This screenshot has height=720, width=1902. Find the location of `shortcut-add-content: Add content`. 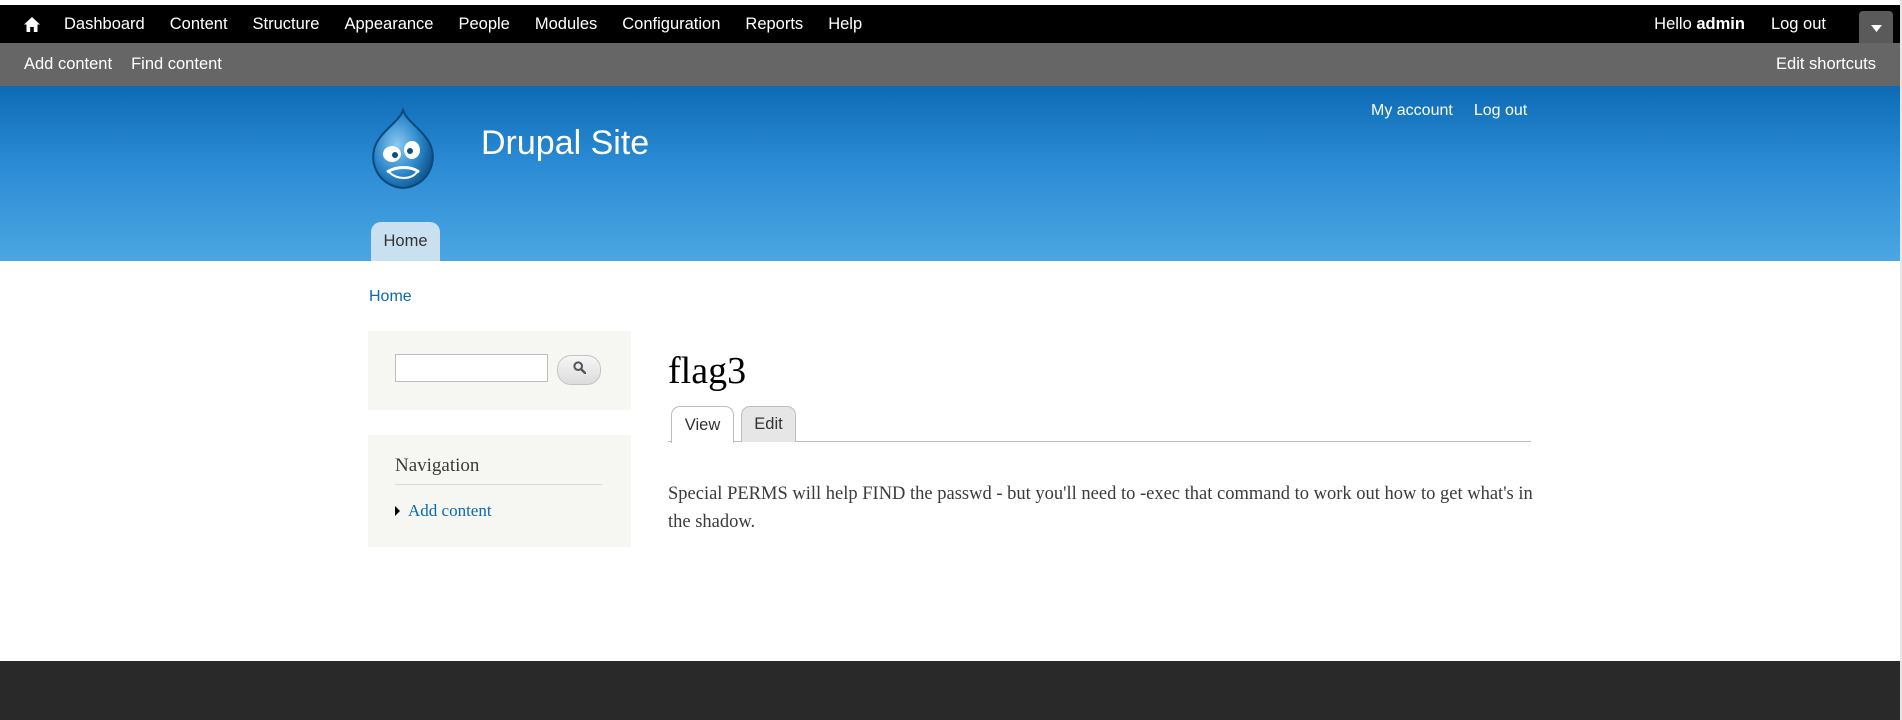

shortcut-add-content: Add content is located at coordinates (68, 64).